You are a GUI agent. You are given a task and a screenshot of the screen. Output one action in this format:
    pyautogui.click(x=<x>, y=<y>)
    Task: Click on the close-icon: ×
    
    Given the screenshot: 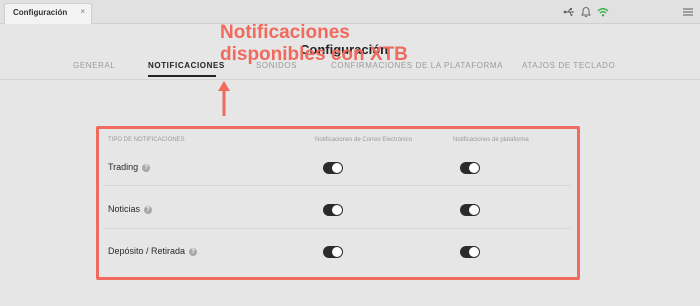 What is the action you would take?
    pyautogui.click(x=82, y=11)
    